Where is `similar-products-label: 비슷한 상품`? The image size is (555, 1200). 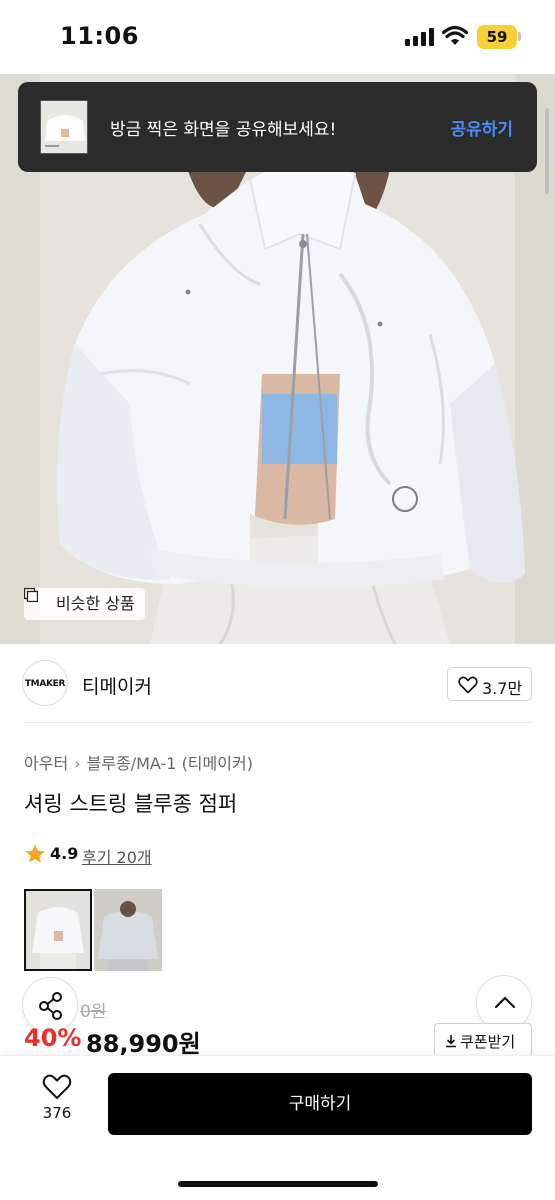
similar-products-label: 비슷한 상품 is located at coordinates (95, 603).